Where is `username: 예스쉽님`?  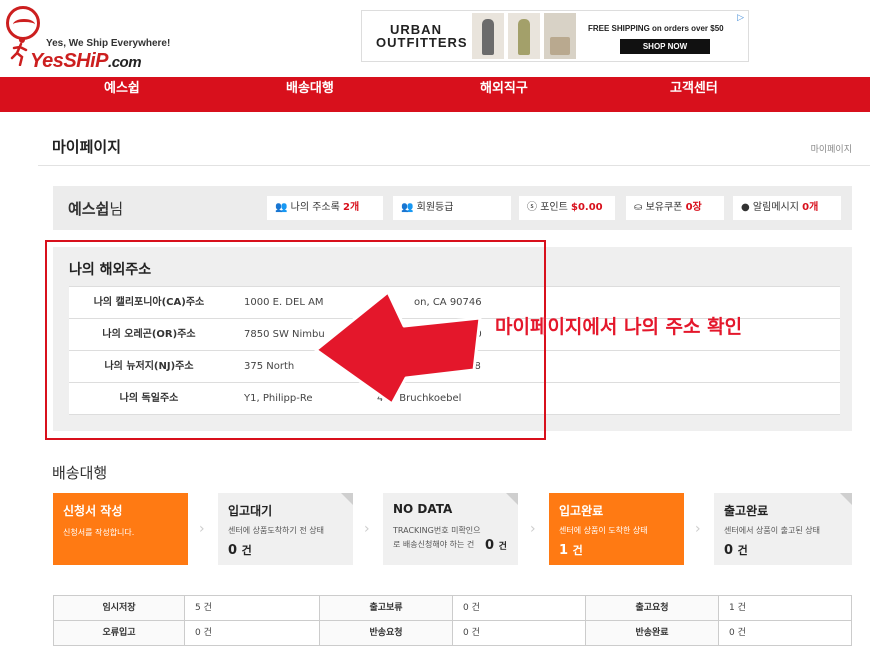
username: 예스쉽님 is located at coordinates (95, 208).